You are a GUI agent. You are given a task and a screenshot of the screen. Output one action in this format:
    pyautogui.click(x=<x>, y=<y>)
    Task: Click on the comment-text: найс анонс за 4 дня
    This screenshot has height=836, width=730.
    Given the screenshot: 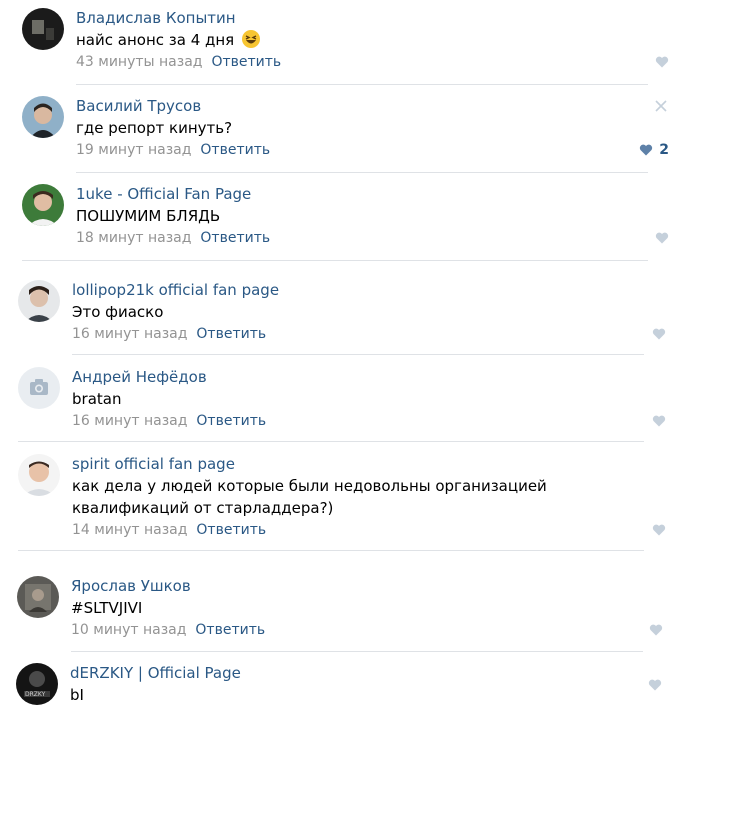 What is the action you would take?
    pyautogui.click(x=369, y=40)
    